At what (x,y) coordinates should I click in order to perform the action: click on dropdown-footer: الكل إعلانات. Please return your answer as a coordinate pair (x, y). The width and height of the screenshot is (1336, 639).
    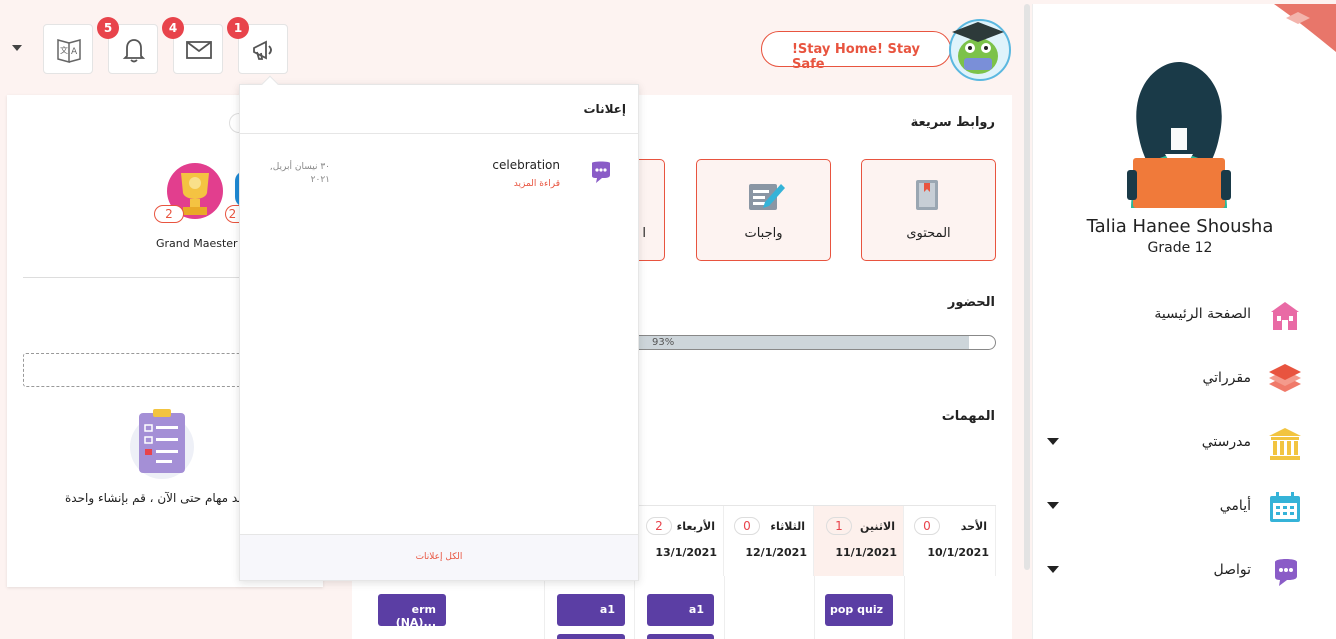
    Looking at the image, I should click on (439, 557).